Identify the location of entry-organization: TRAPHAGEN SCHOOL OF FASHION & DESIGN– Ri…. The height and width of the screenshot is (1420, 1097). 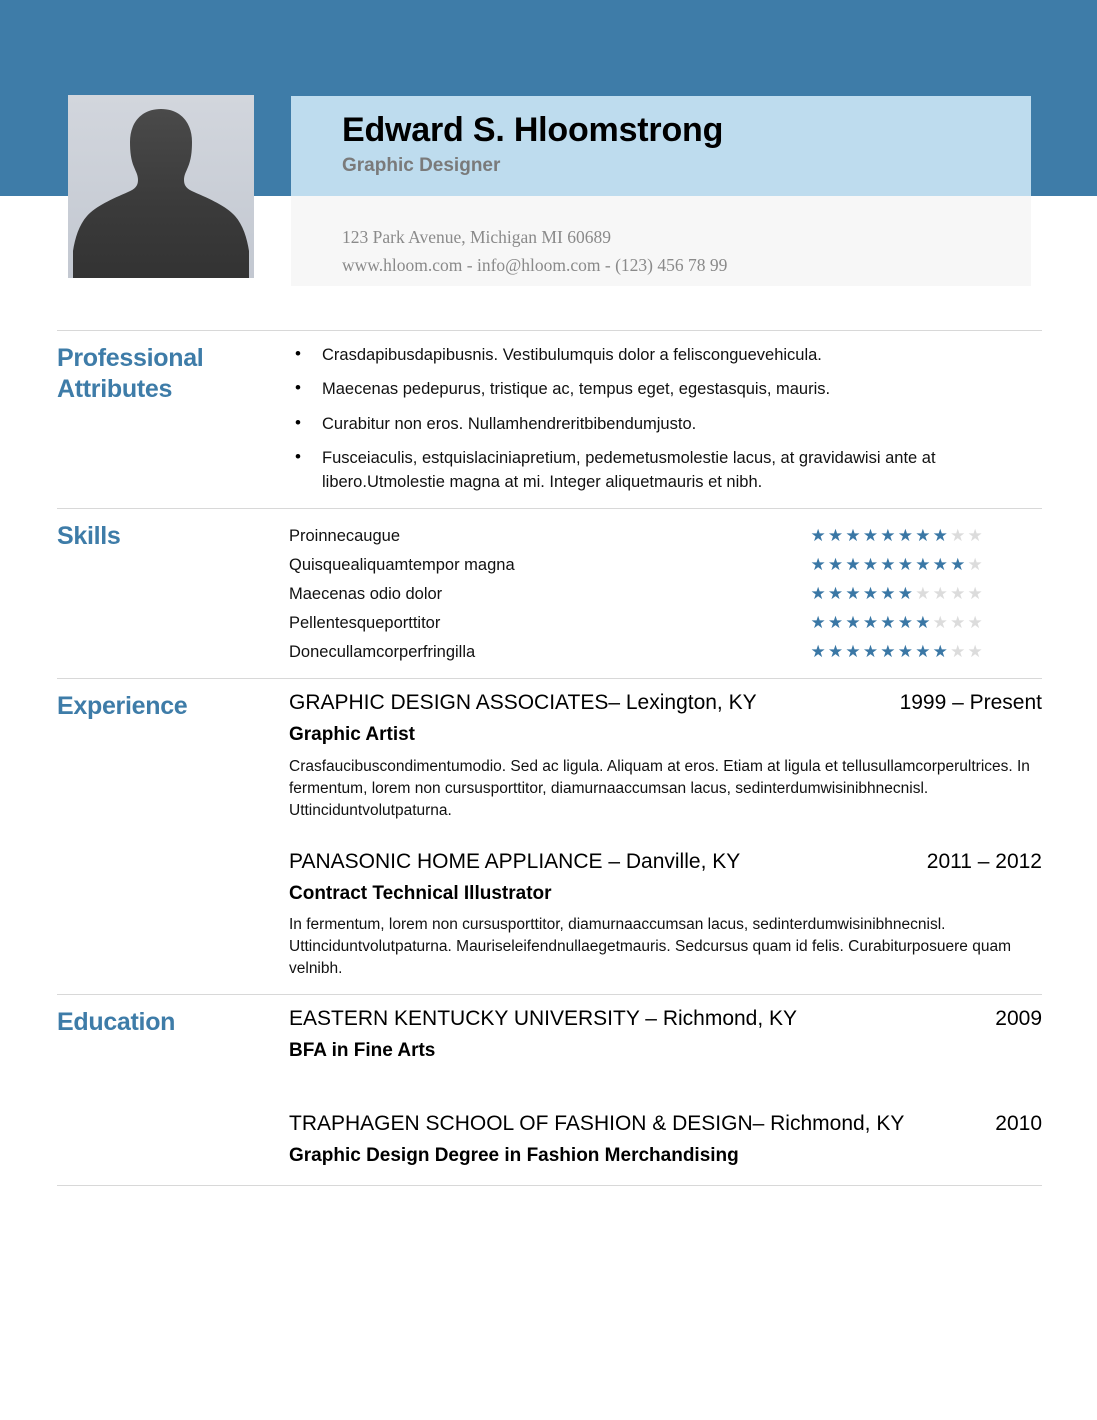
(597, 1124).